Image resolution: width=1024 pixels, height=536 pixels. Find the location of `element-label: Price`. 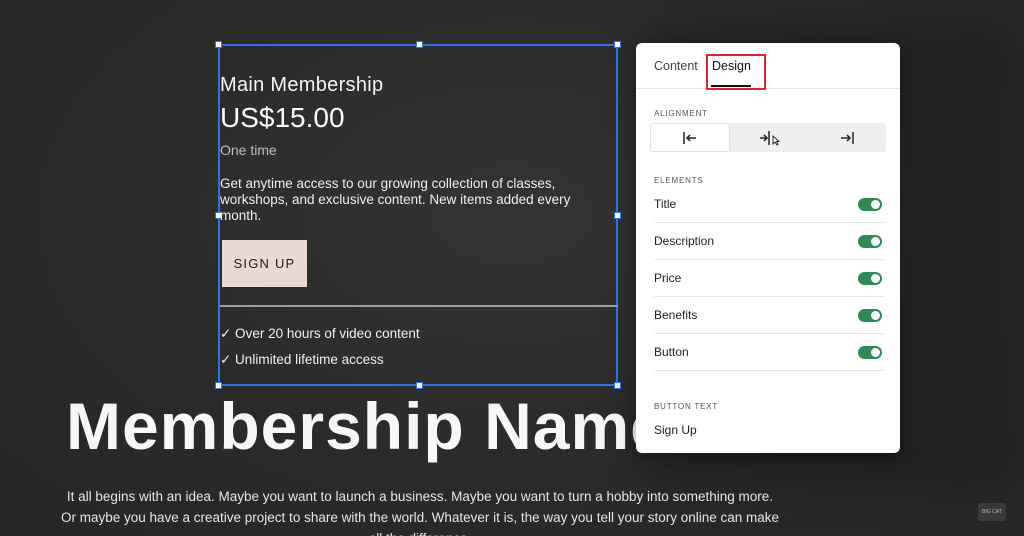

element-label: Price is located at coordinates (668, 278).